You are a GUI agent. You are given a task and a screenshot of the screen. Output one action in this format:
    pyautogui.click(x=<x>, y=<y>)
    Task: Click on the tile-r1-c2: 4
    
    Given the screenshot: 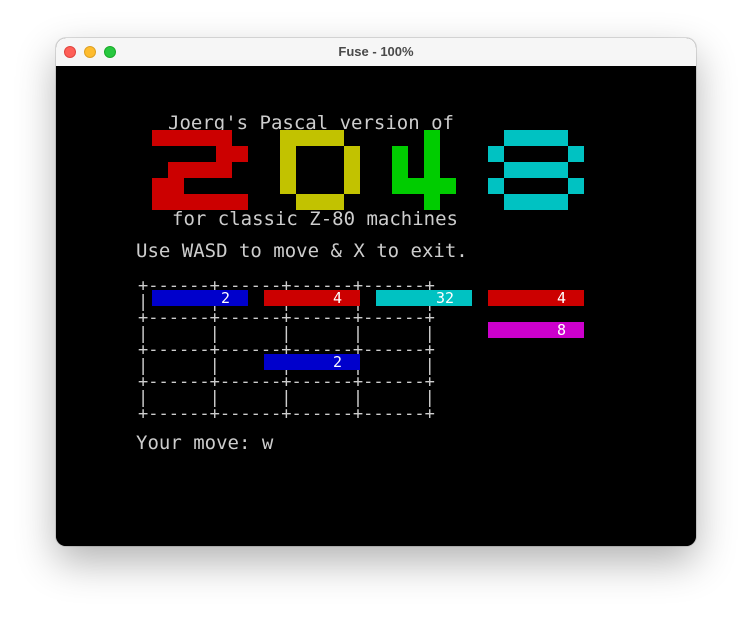 What is the action you would take?
    pyautogui.click(x=312, y=298)
    